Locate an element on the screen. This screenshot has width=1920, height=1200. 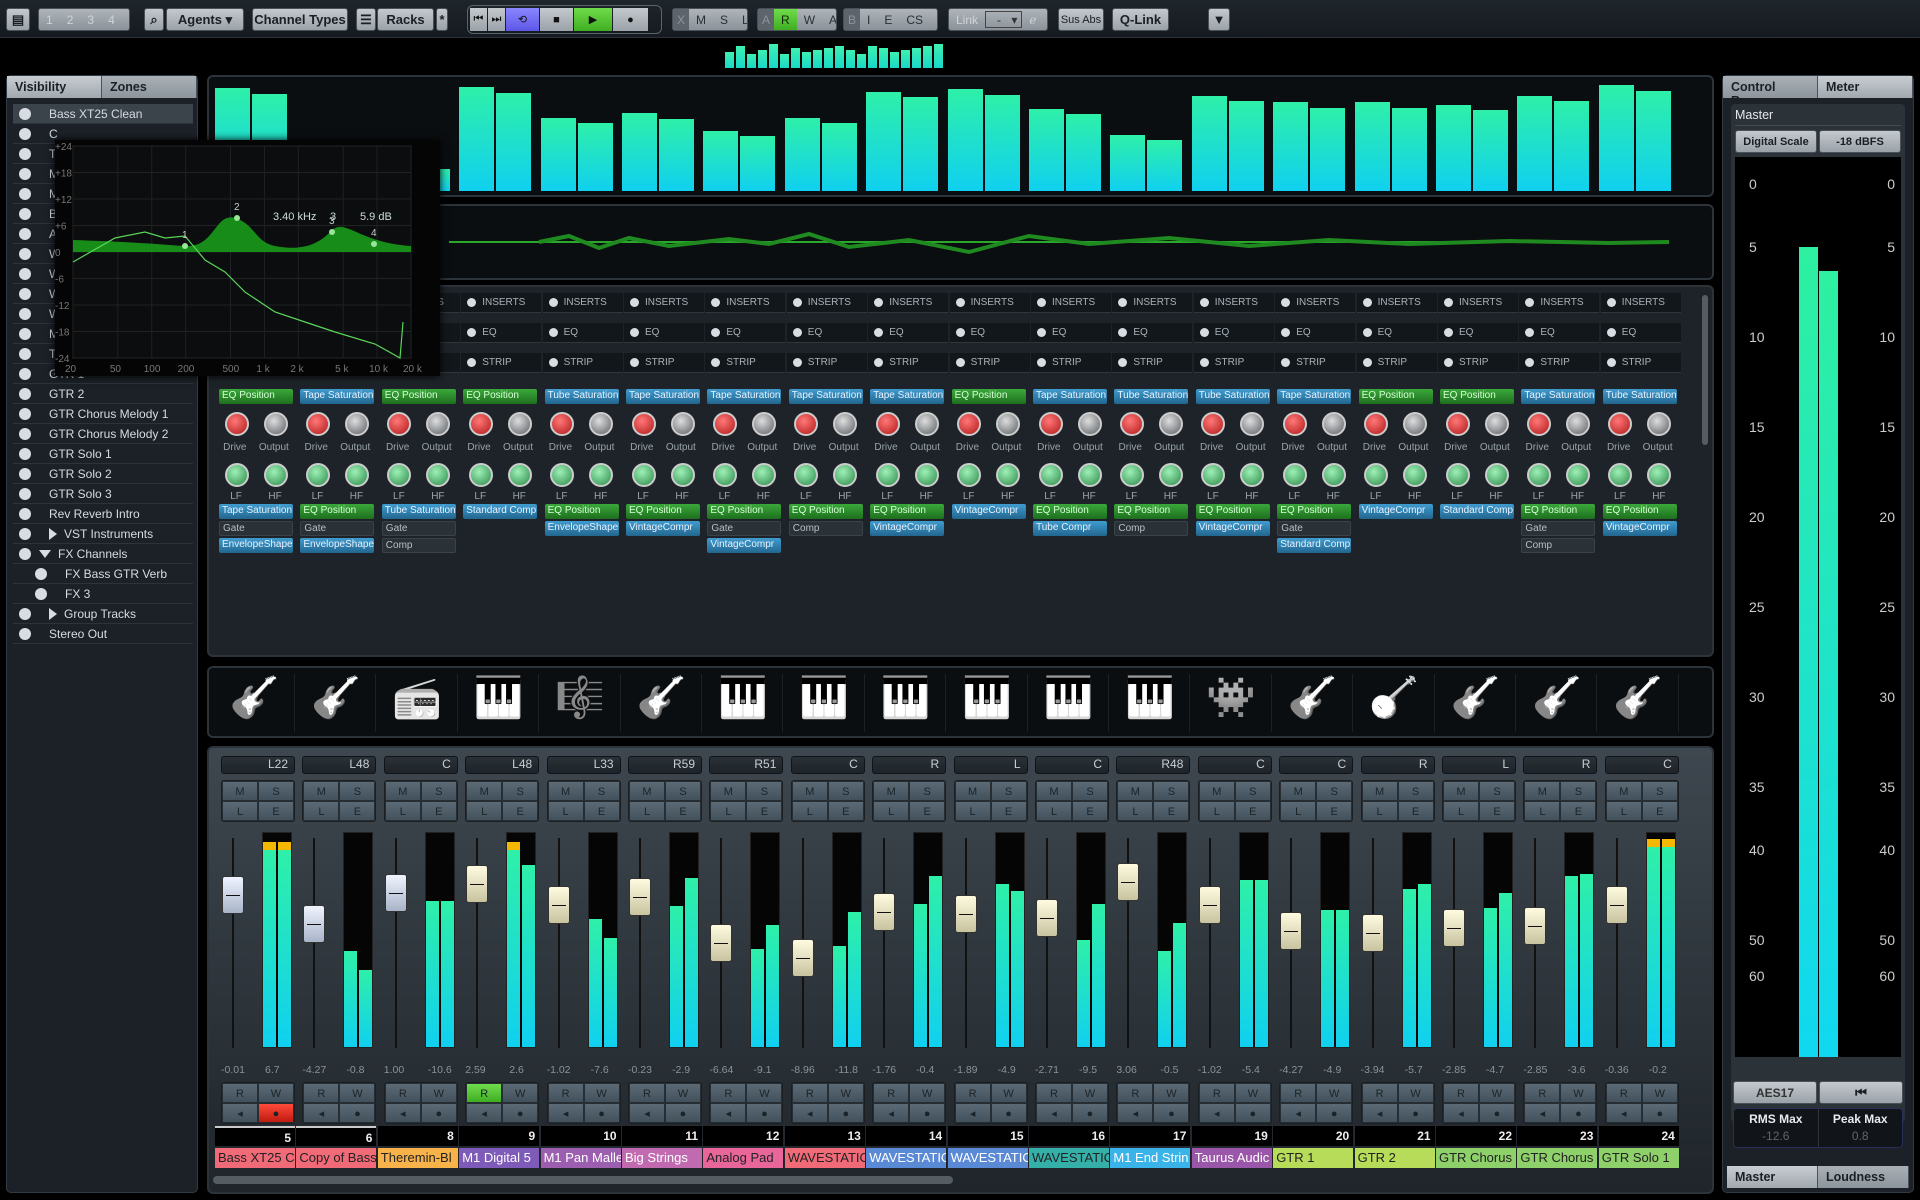
pan-control: C is located at coordinates (1641, 765).